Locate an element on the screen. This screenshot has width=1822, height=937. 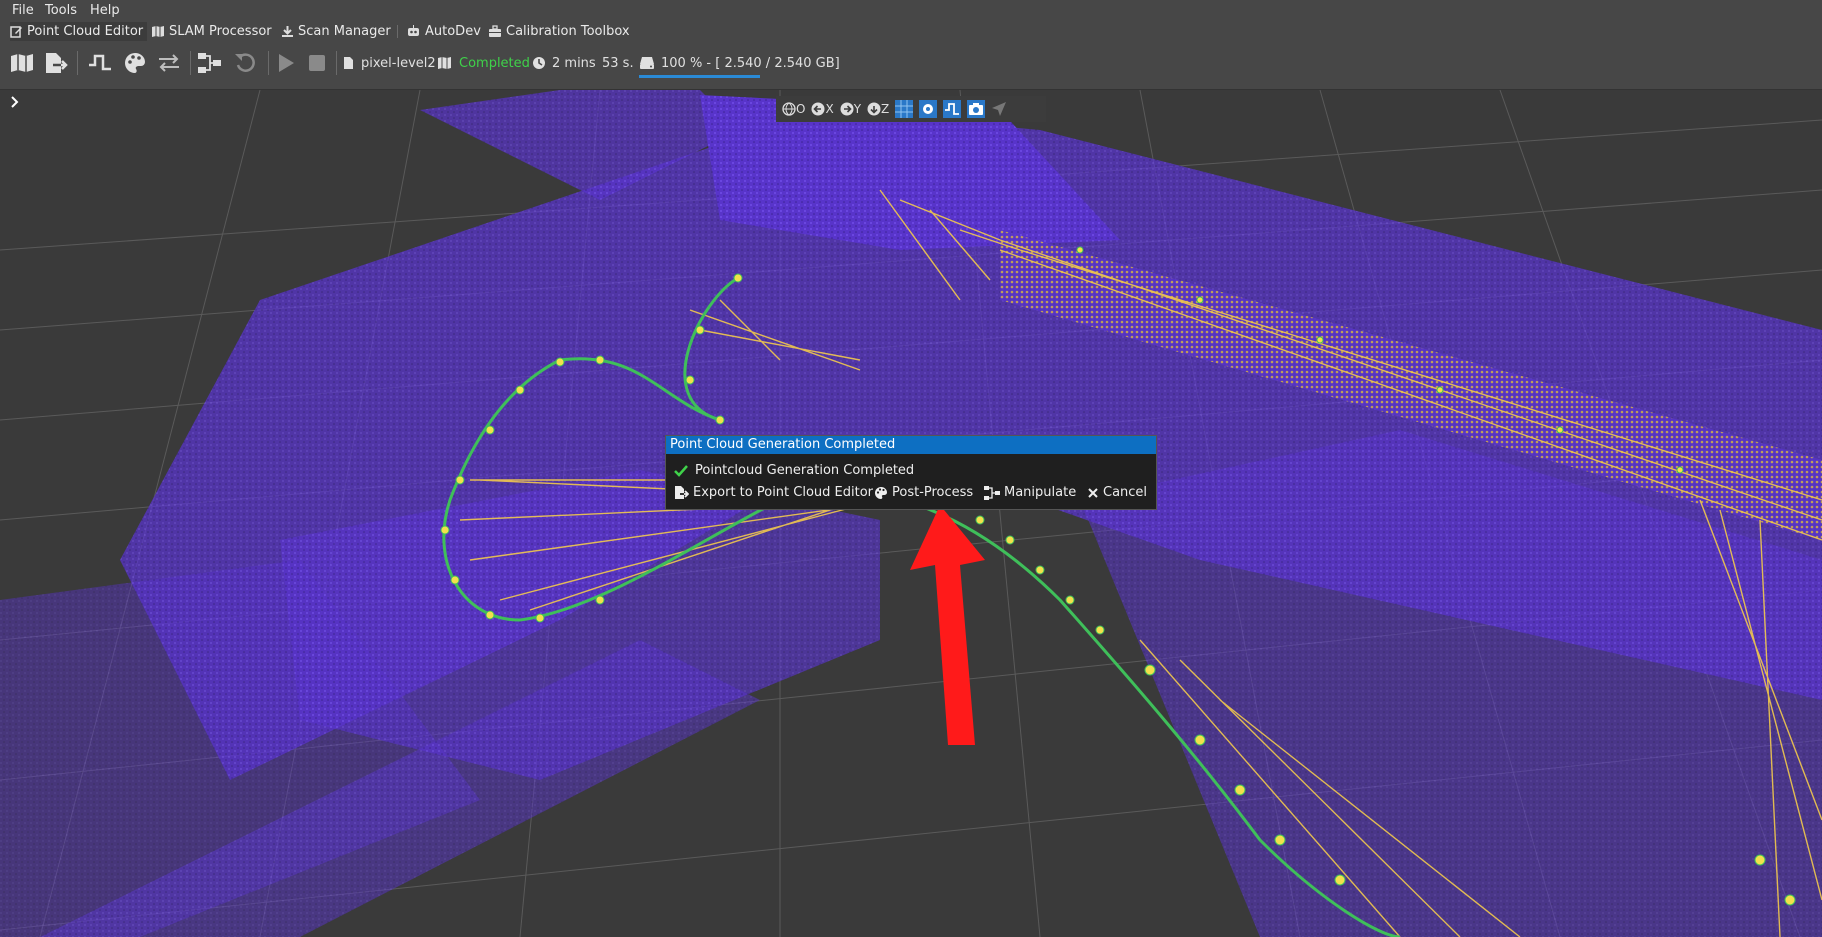
view-toolbar: O X Y Z is located at coordinates (911, 109).